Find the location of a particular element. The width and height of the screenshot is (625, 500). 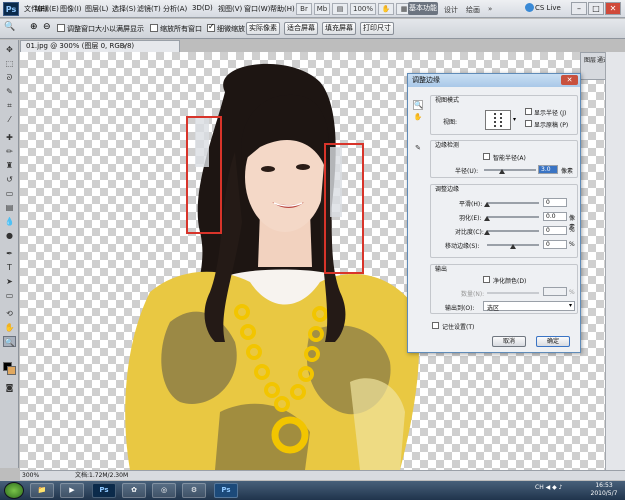

contrast-input: 0 is located at coordinates (555, 230).